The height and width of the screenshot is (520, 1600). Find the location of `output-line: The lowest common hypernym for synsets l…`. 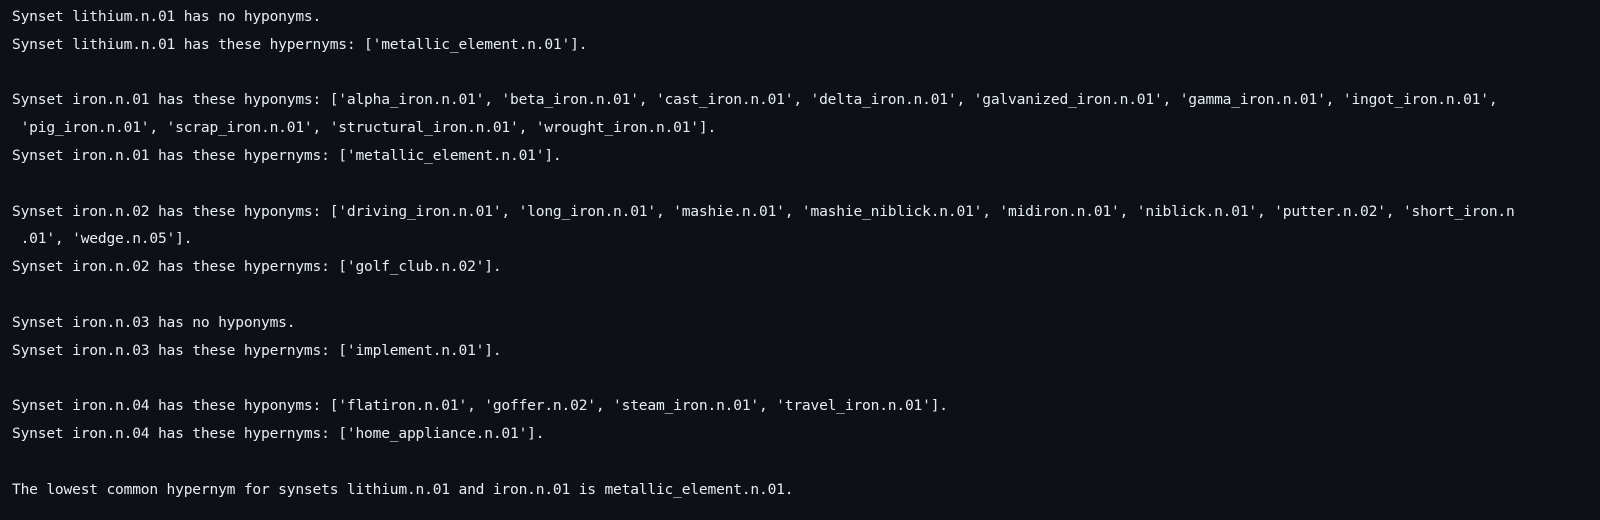

output-line: The lowest common hypernym for synsets l… is located at coordinates (403, 489).